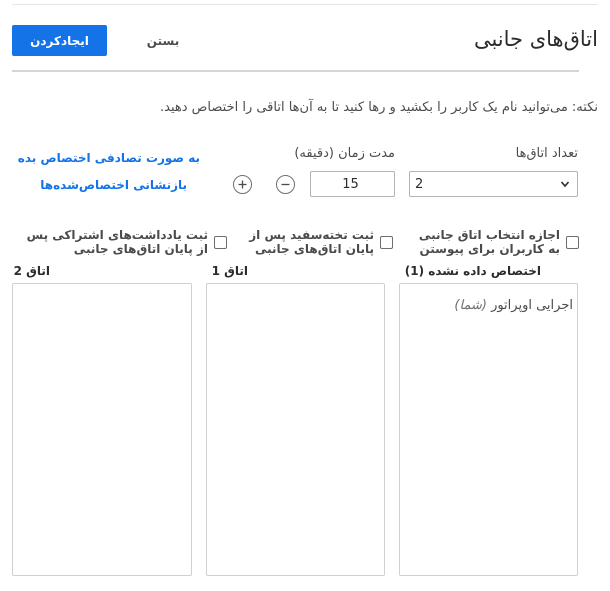  Describe the element at coordinates (109, 158) in the screenshot. I see `random-assign-link: به صورت تصادفی اختصاص بده` at that location.